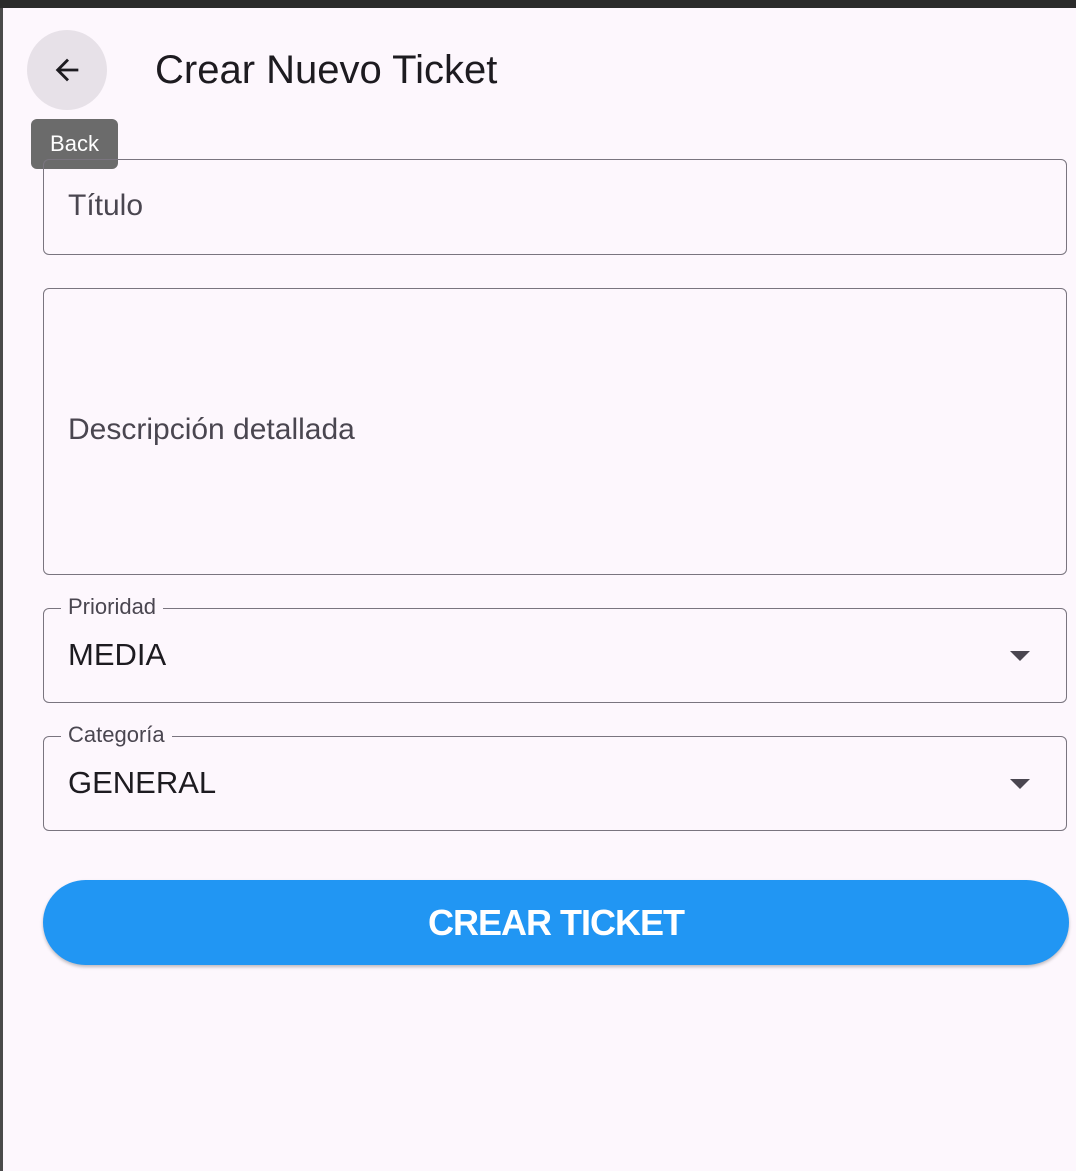 This screenshot has height=1171, width=1076. I want to click on priority-value: MEDIA, so click(117, 654).